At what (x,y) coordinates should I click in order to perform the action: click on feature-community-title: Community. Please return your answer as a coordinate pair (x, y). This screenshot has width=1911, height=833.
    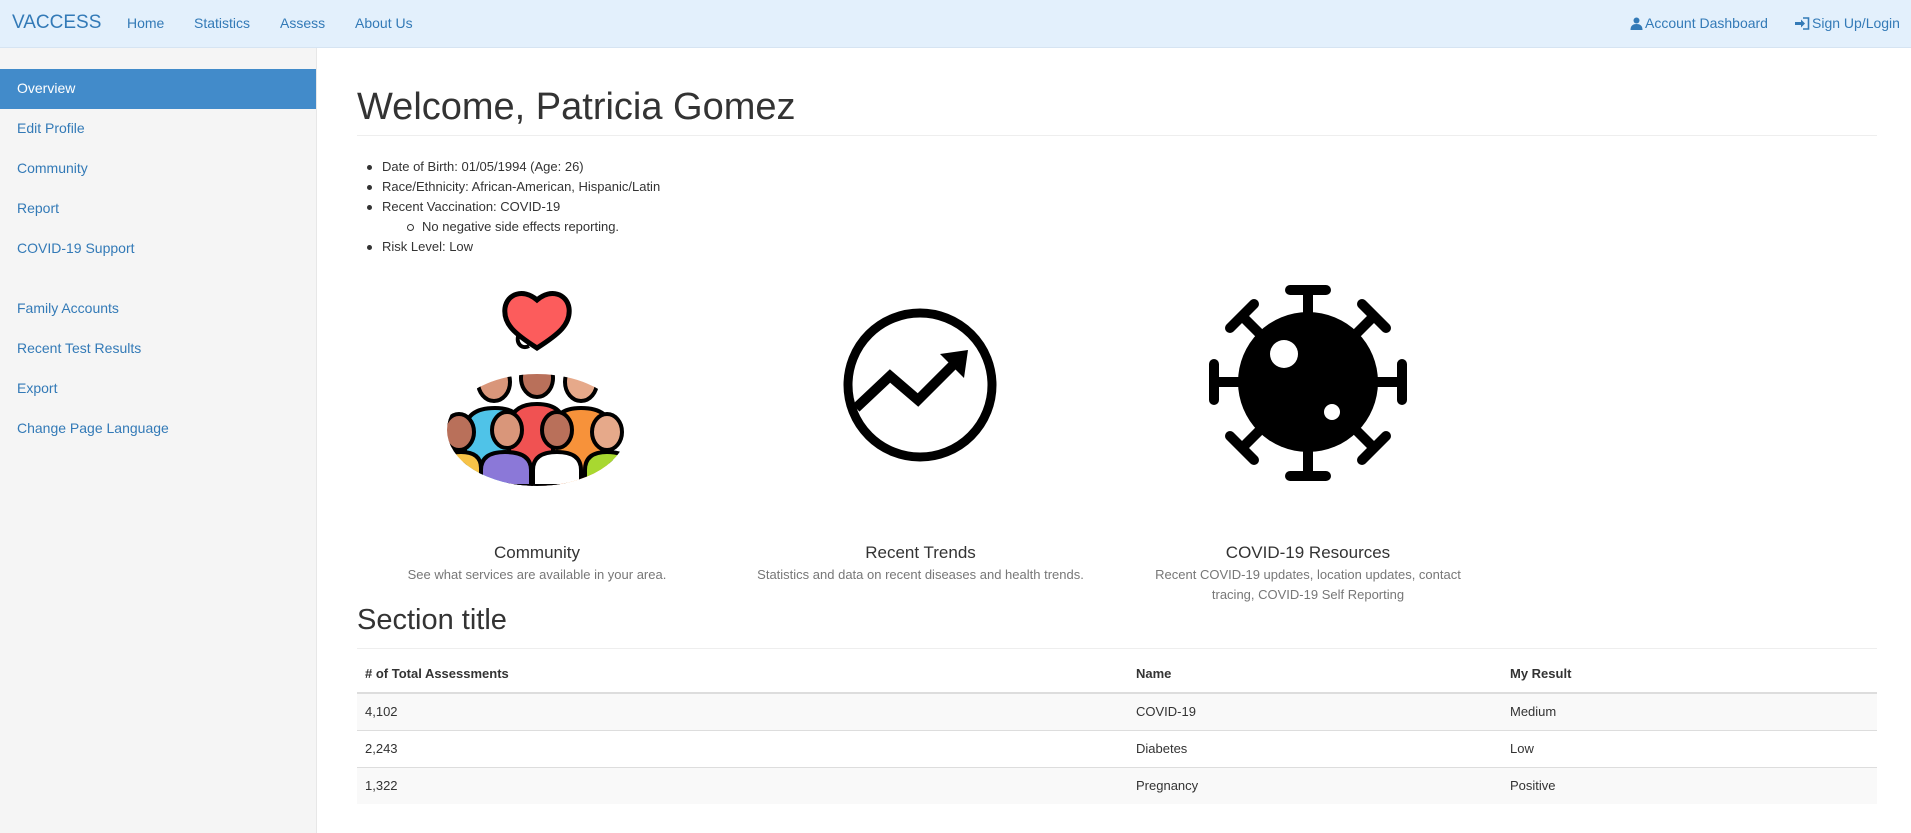
    Looking at the image, I should click on (537, 553).